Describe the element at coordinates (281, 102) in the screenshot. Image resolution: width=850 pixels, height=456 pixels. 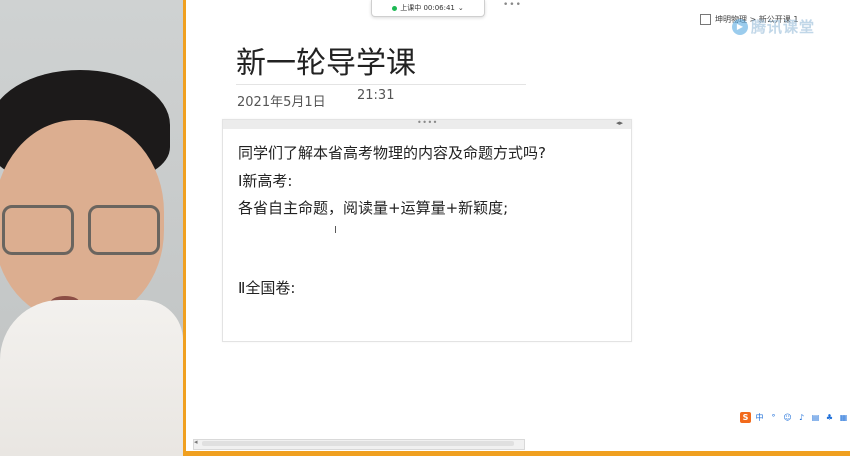
I see `page-date: 2021年5月1日` at that location.